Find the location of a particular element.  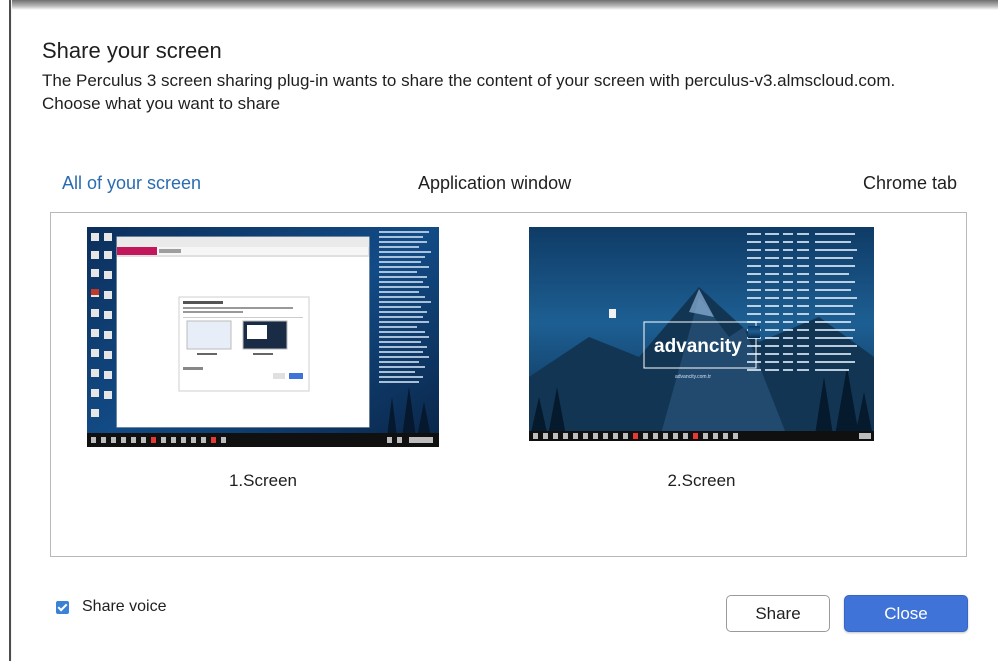

advancity-logo-subtext: advancity.com.tr is located at coordinates (693, 377).